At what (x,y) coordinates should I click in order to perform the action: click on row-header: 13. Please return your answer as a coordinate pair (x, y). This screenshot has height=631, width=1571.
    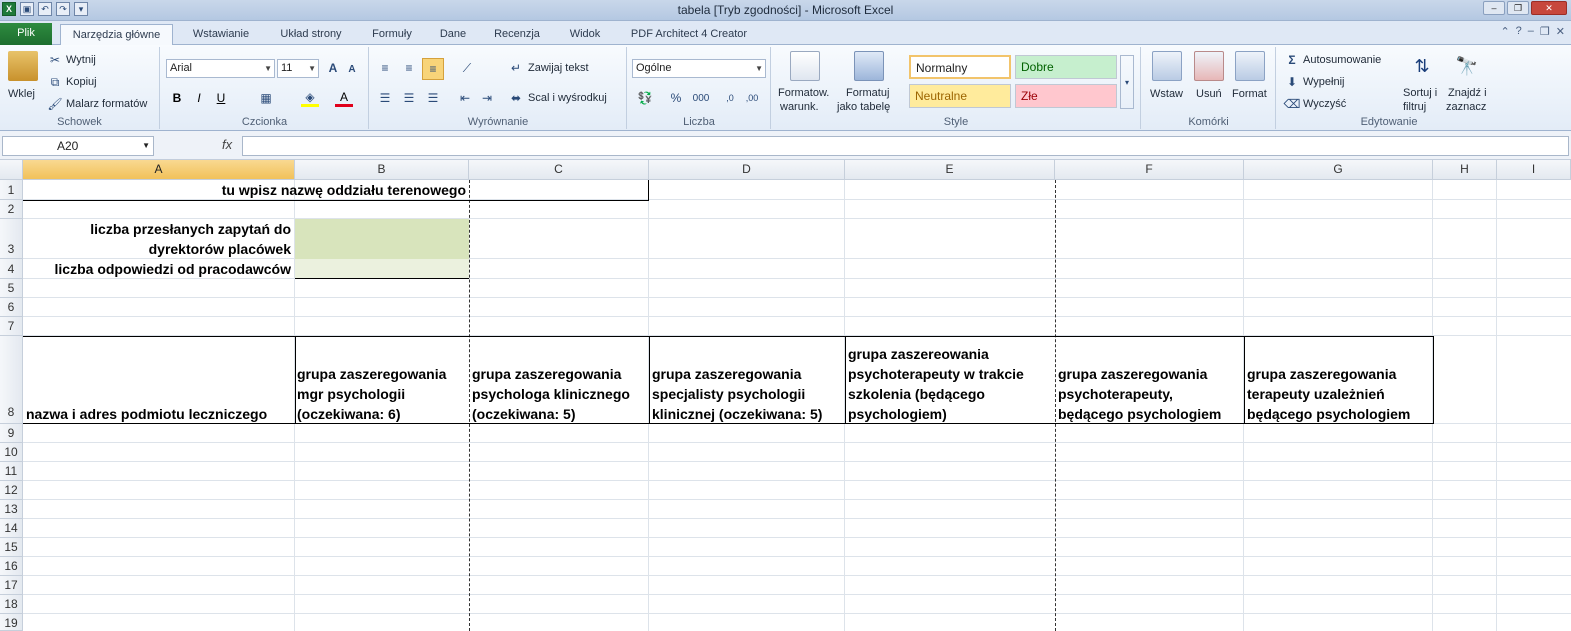
    Looking at the image, I should click on (11, 509).